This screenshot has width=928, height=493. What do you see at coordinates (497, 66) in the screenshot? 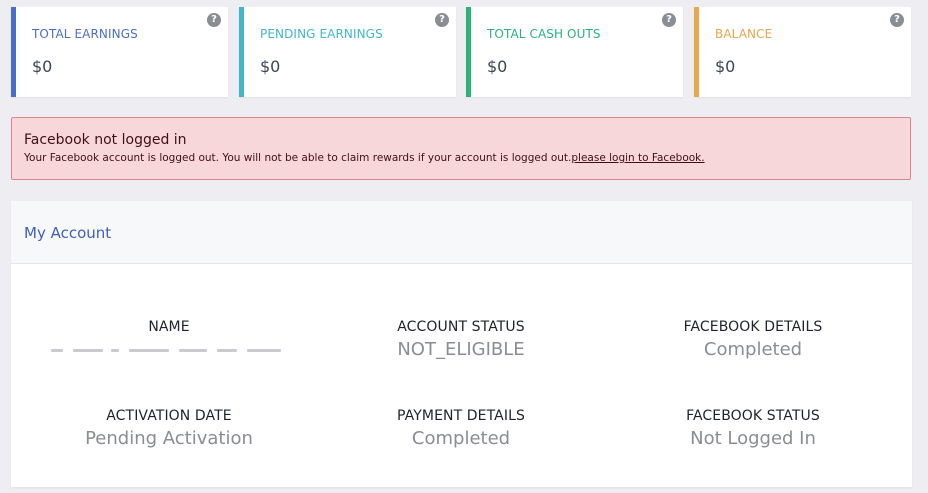
I see `total-cash-outs-value: $0` at bounding box center [497, 66].